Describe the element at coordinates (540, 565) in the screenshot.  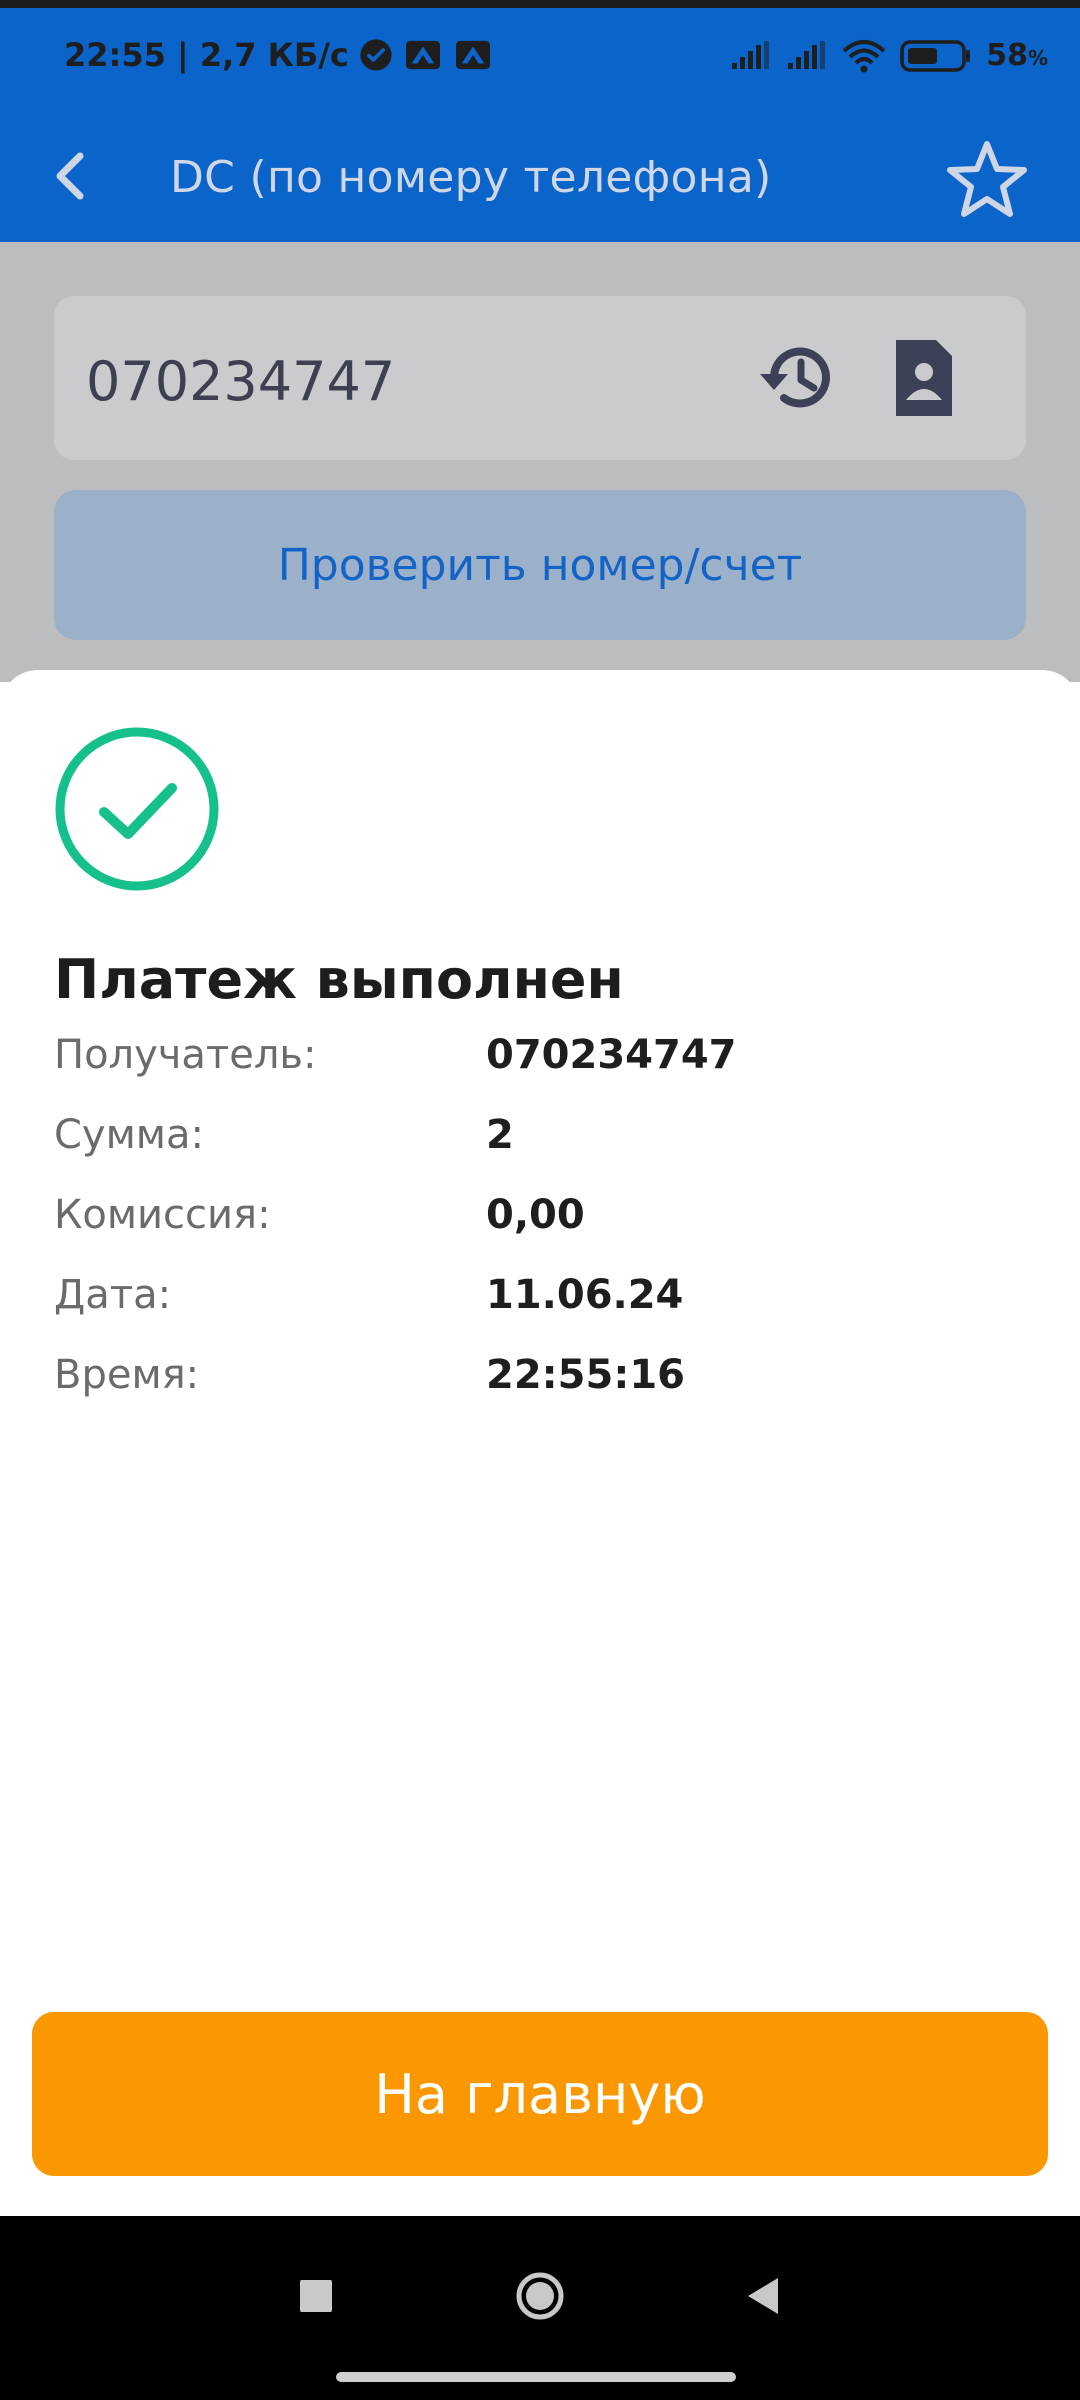
I see `check-number-button: Проверить номер/счет` at that location.